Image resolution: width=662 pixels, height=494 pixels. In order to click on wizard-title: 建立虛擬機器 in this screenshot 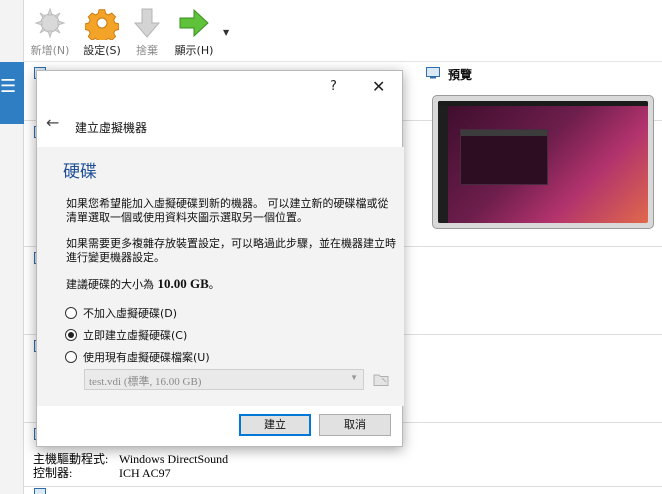, I will do `click(111, 128)`.